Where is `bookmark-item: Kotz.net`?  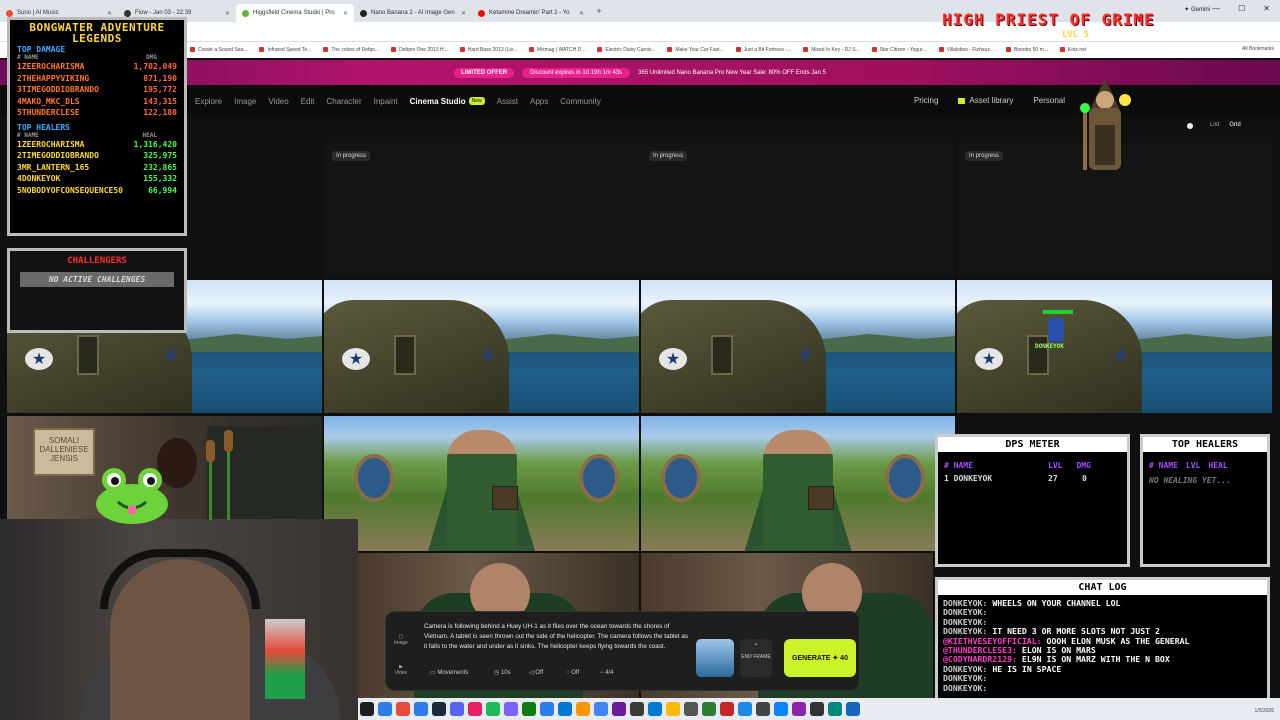 bookmark-item: Kotz.net is located at coordinates (1073, 50).